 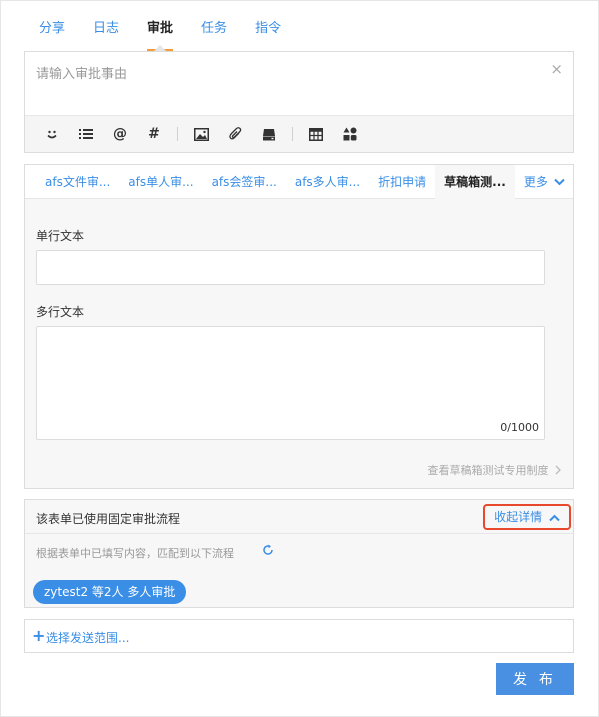 What do you see at coordinates (154, 134) in the screenshot?
I see `hashtag-icon: #` at bounding box center [154, 134].